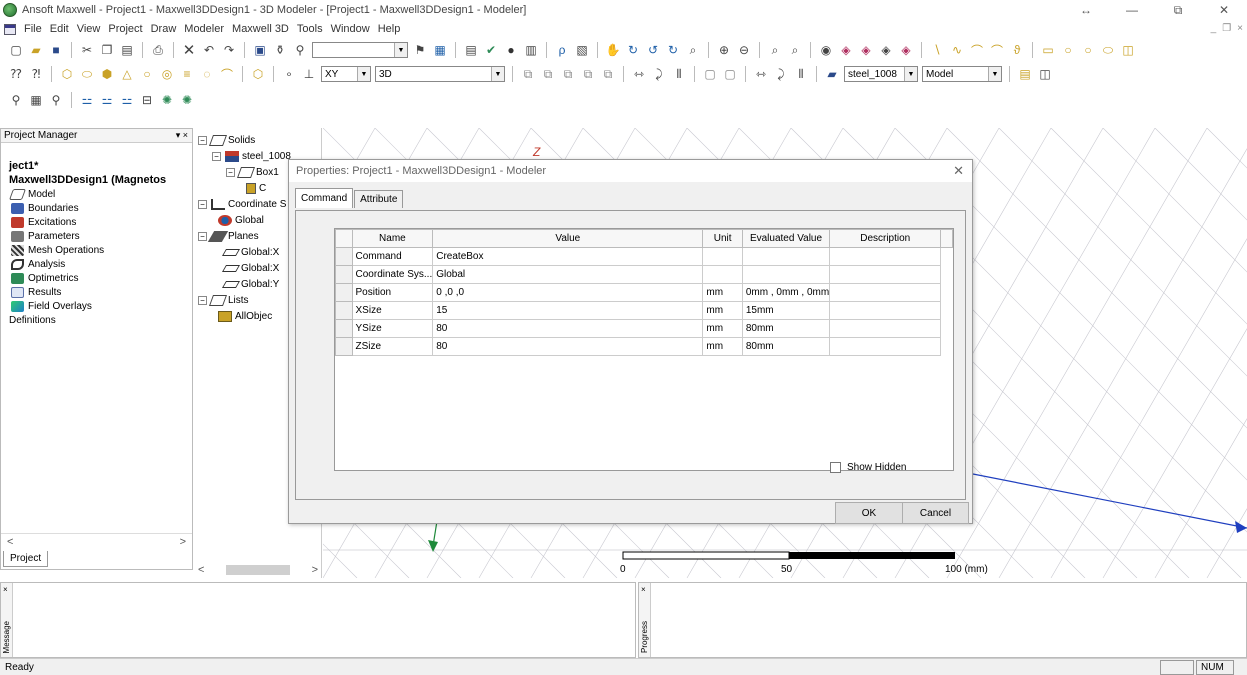  I want to click on tree-item-definitions: Definitions, so click(96, 320).